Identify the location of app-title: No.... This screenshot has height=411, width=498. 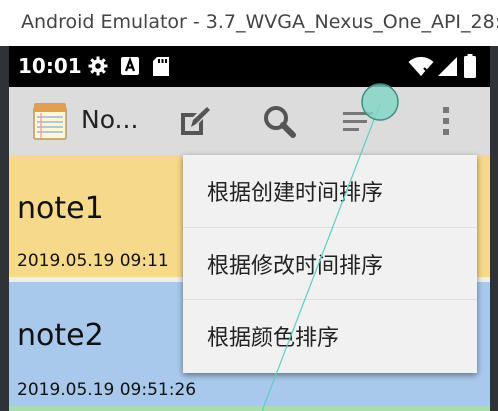
(110, 119).